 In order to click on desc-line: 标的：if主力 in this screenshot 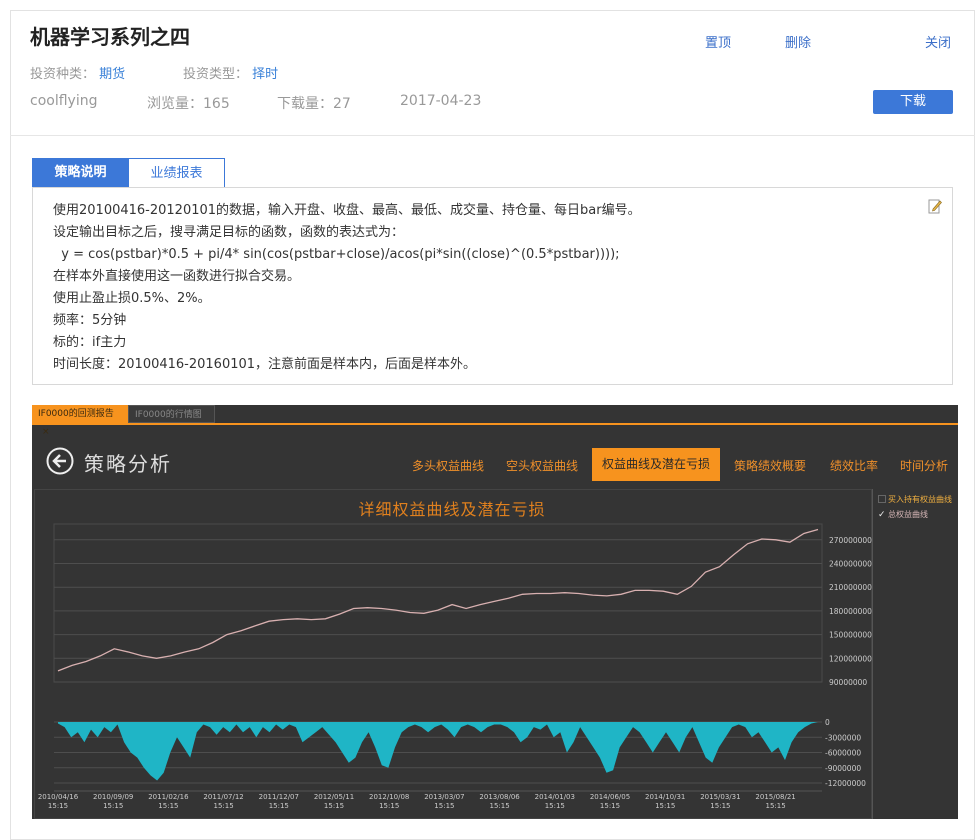, I will do `click(90, 342)`.